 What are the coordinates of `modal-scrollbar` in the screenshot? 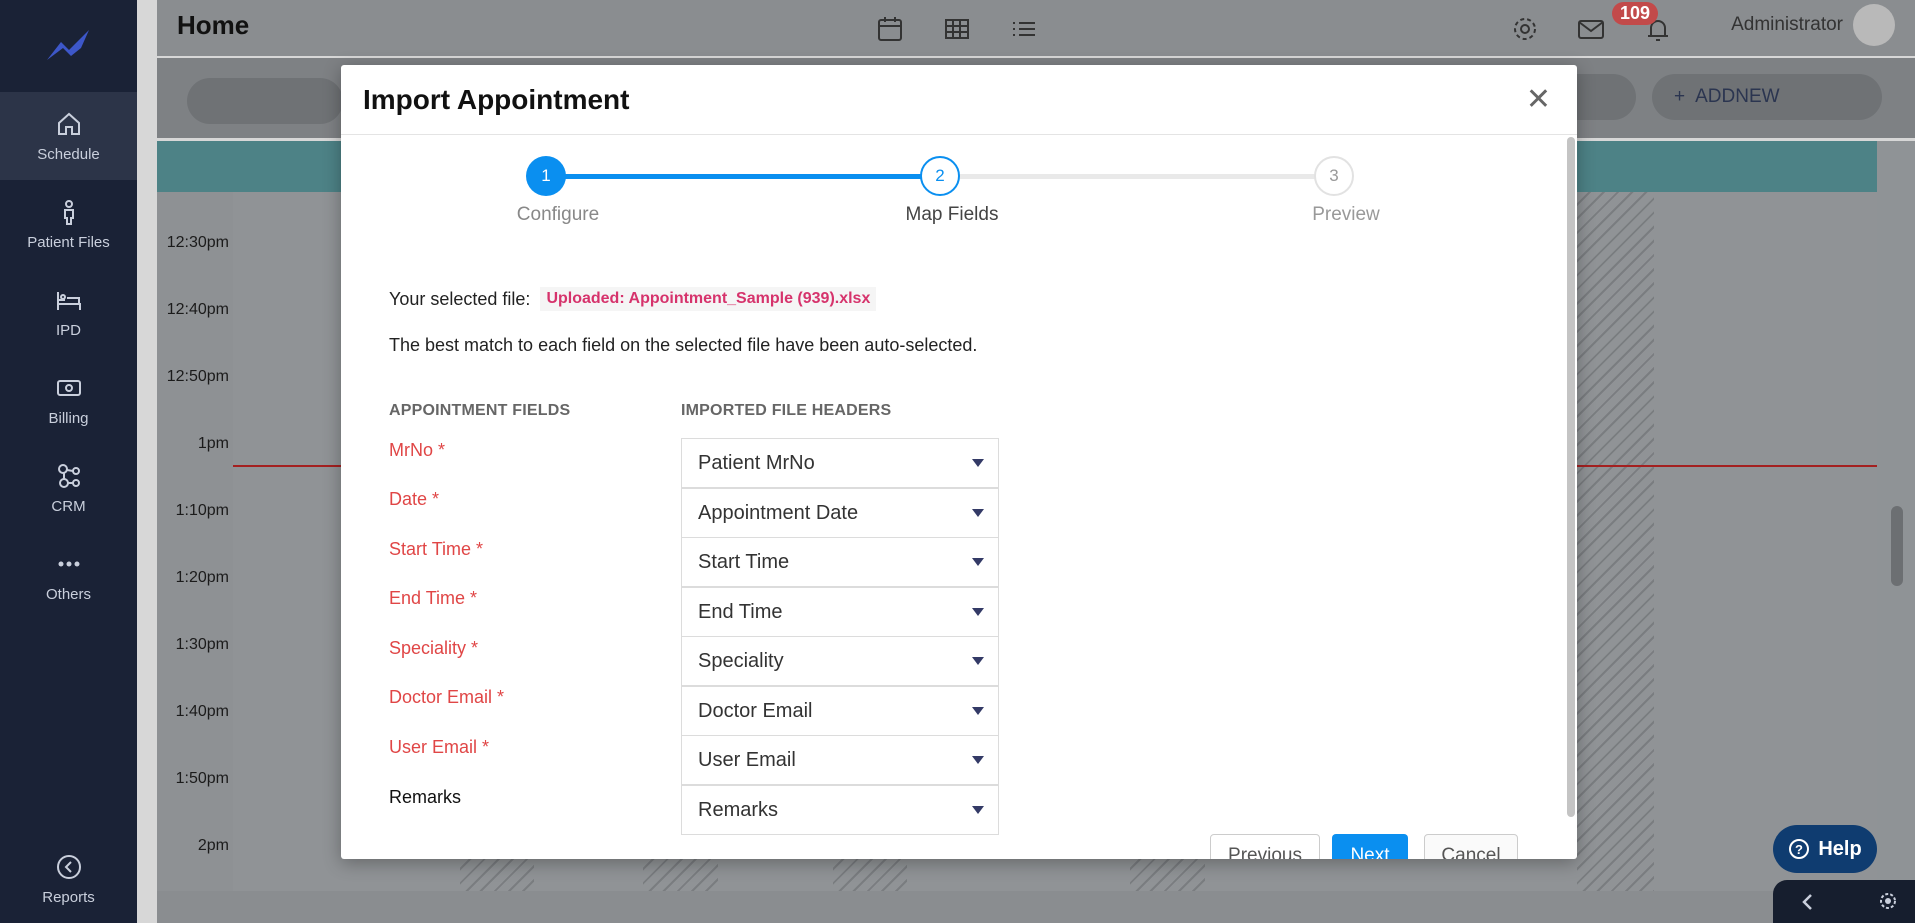 It's located at (1571, 477).